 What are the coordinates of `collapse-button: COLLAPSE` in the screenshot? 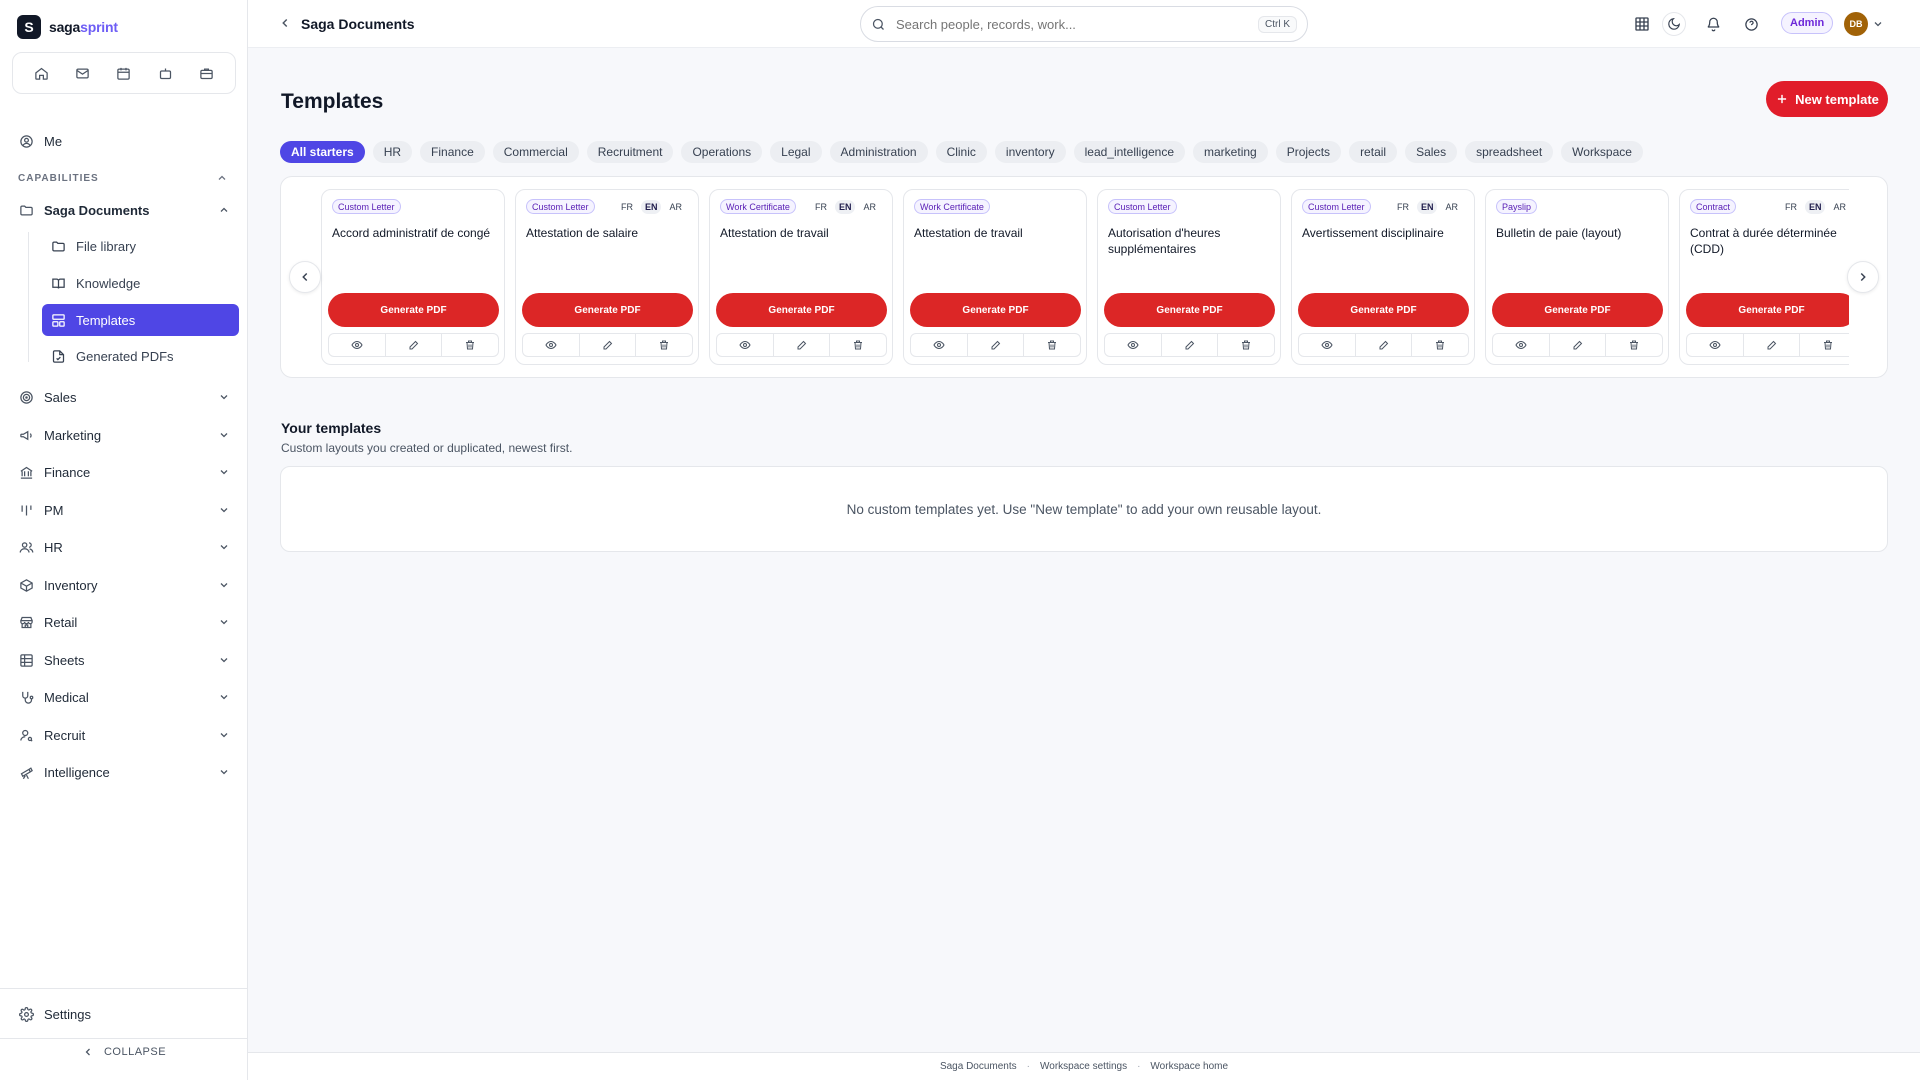 It's located at (124, 1052).